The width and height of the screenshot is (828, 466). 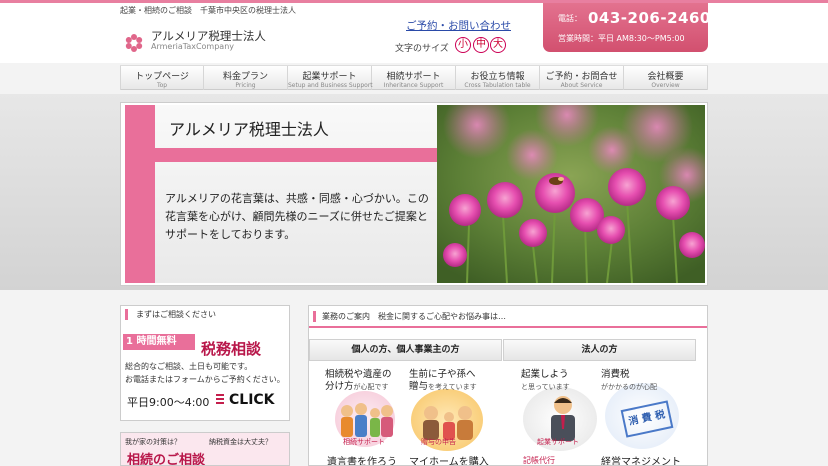 What do you see at coordinates (545, 381) in the screenshot?
I see `startup-label: 起業しよう と思っています` at bounding box center [545, 381].